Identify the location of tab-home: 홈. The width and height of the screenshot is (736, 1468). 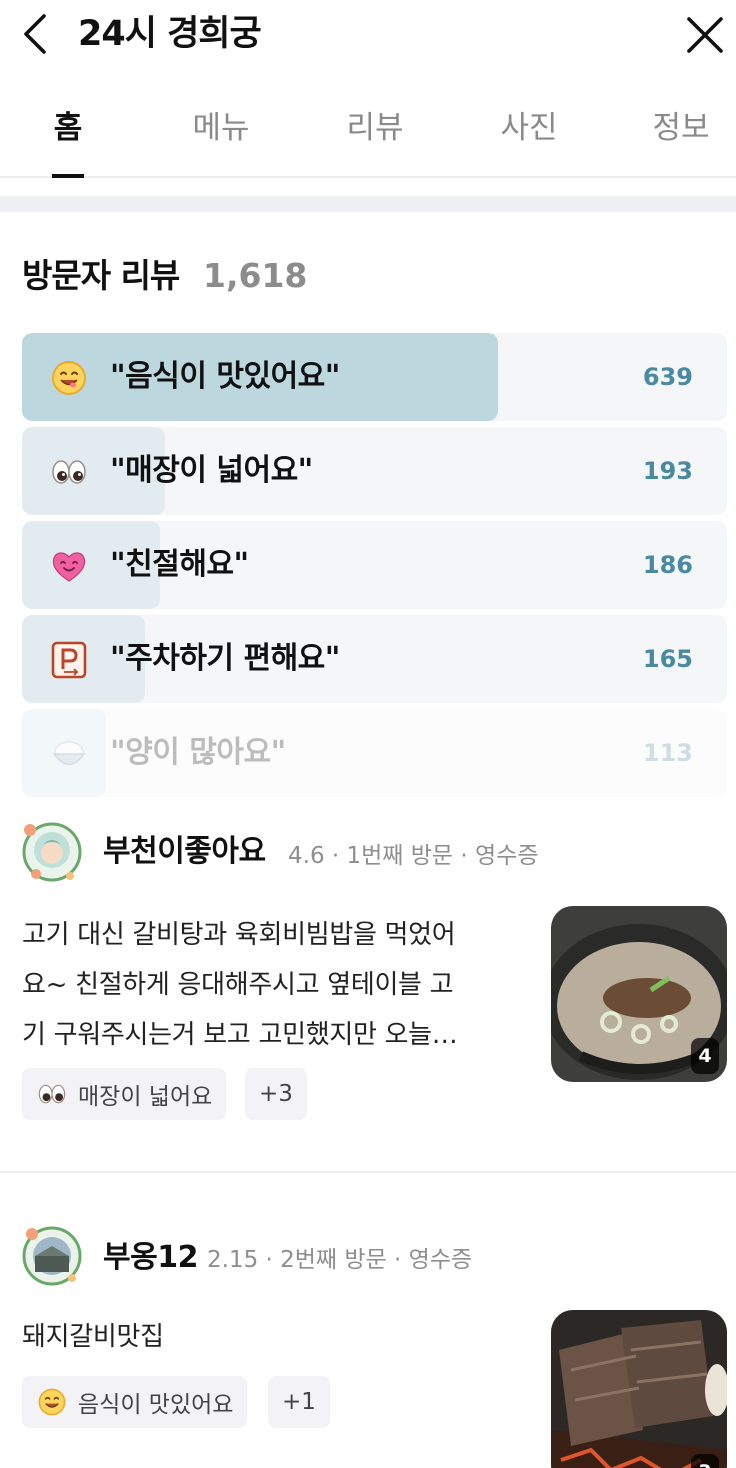
(68, 128).